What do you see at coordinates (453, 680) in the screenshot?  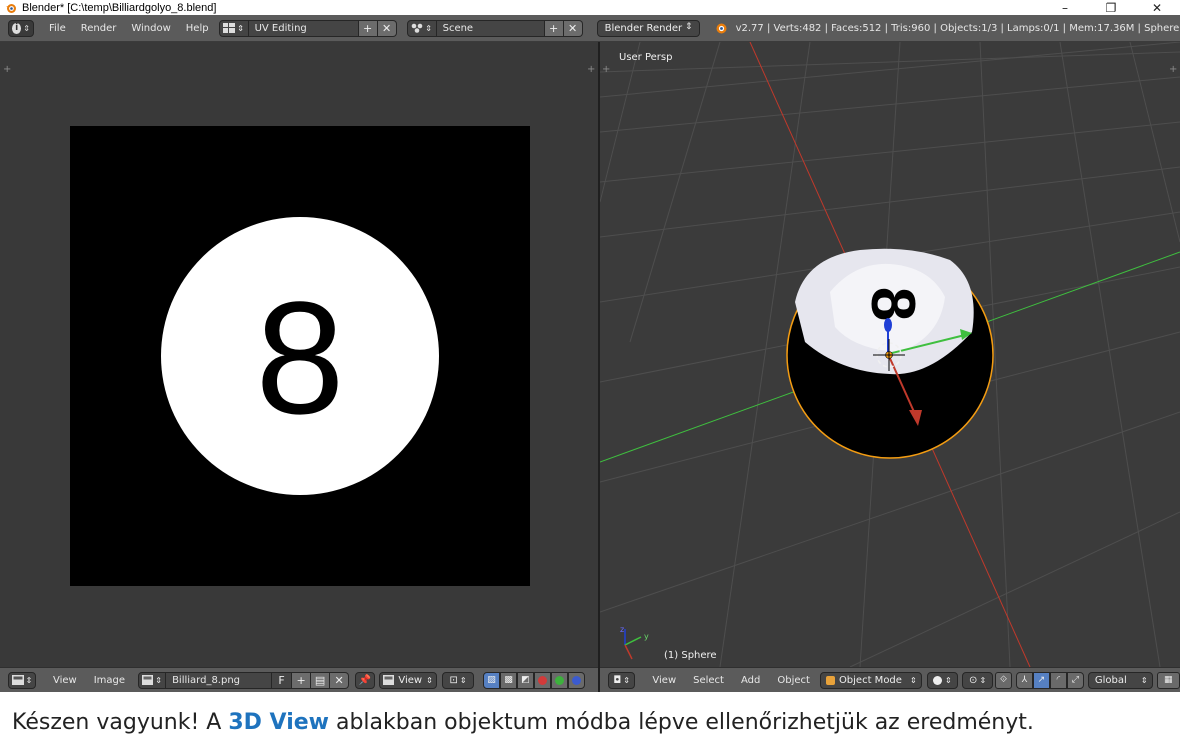 I see `pivot-icon: ⊡` at bounding box center [453, 680].